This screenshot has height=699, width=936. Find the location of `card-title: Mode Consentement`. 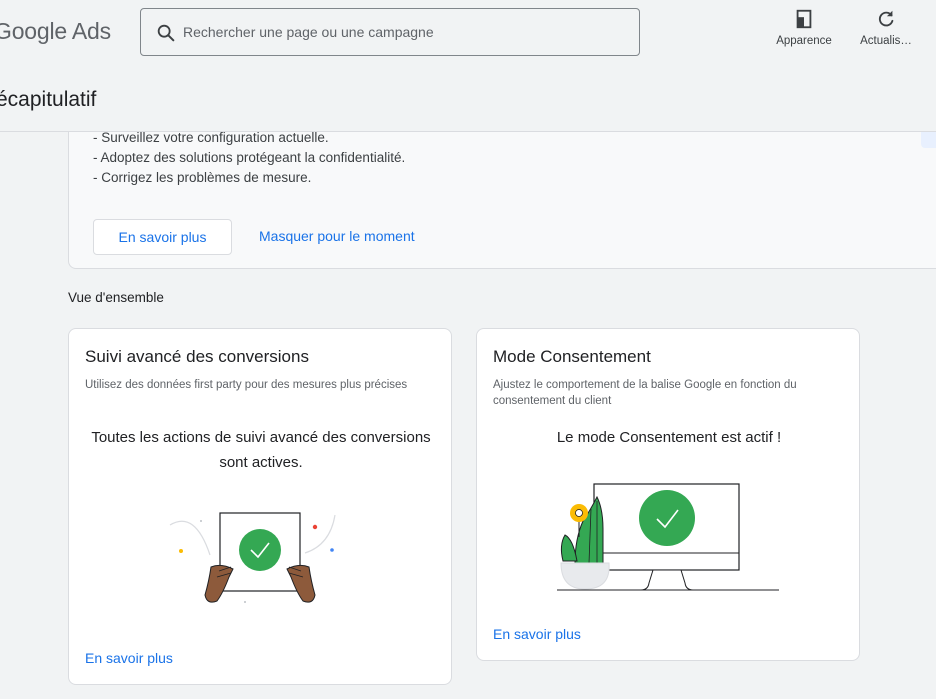

card-title: Mode Consentement is located at coordinates (572, 356).